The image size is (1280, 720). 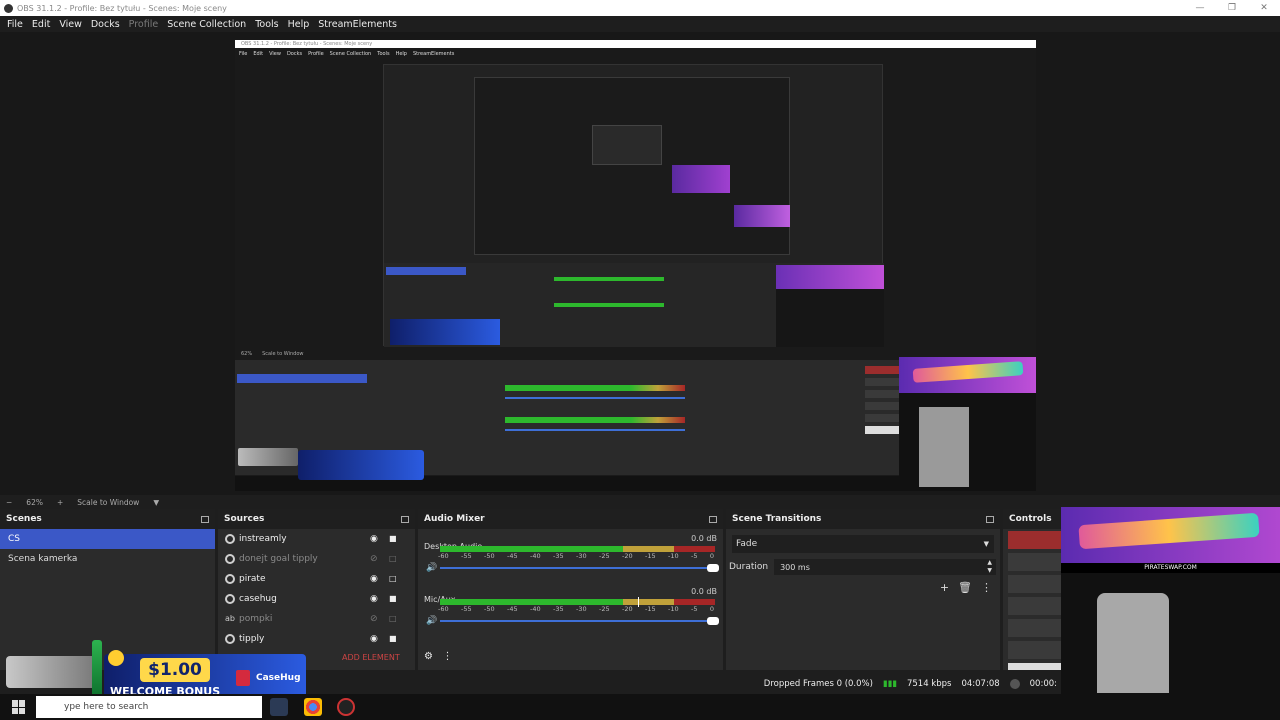 I want to click on nested-menu-profile: Profile, so click(x=316, y=53).